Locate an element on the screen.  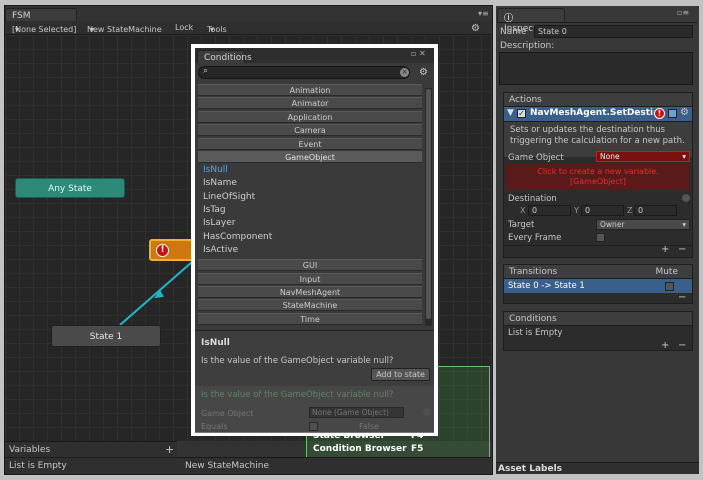
search-input: ⌕ × is located at coordinates (304, 72).